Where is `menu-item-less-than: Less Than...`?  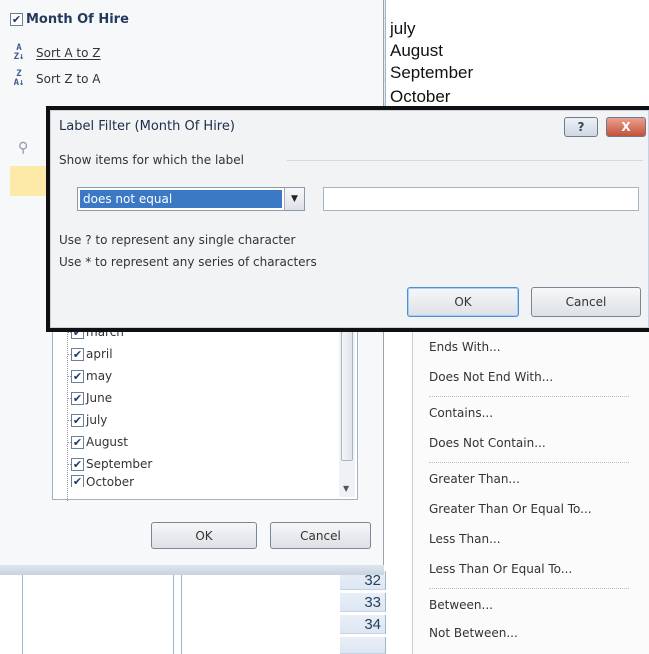 menu-item-less-than: Less Than... is located at coordinates (465, 539).